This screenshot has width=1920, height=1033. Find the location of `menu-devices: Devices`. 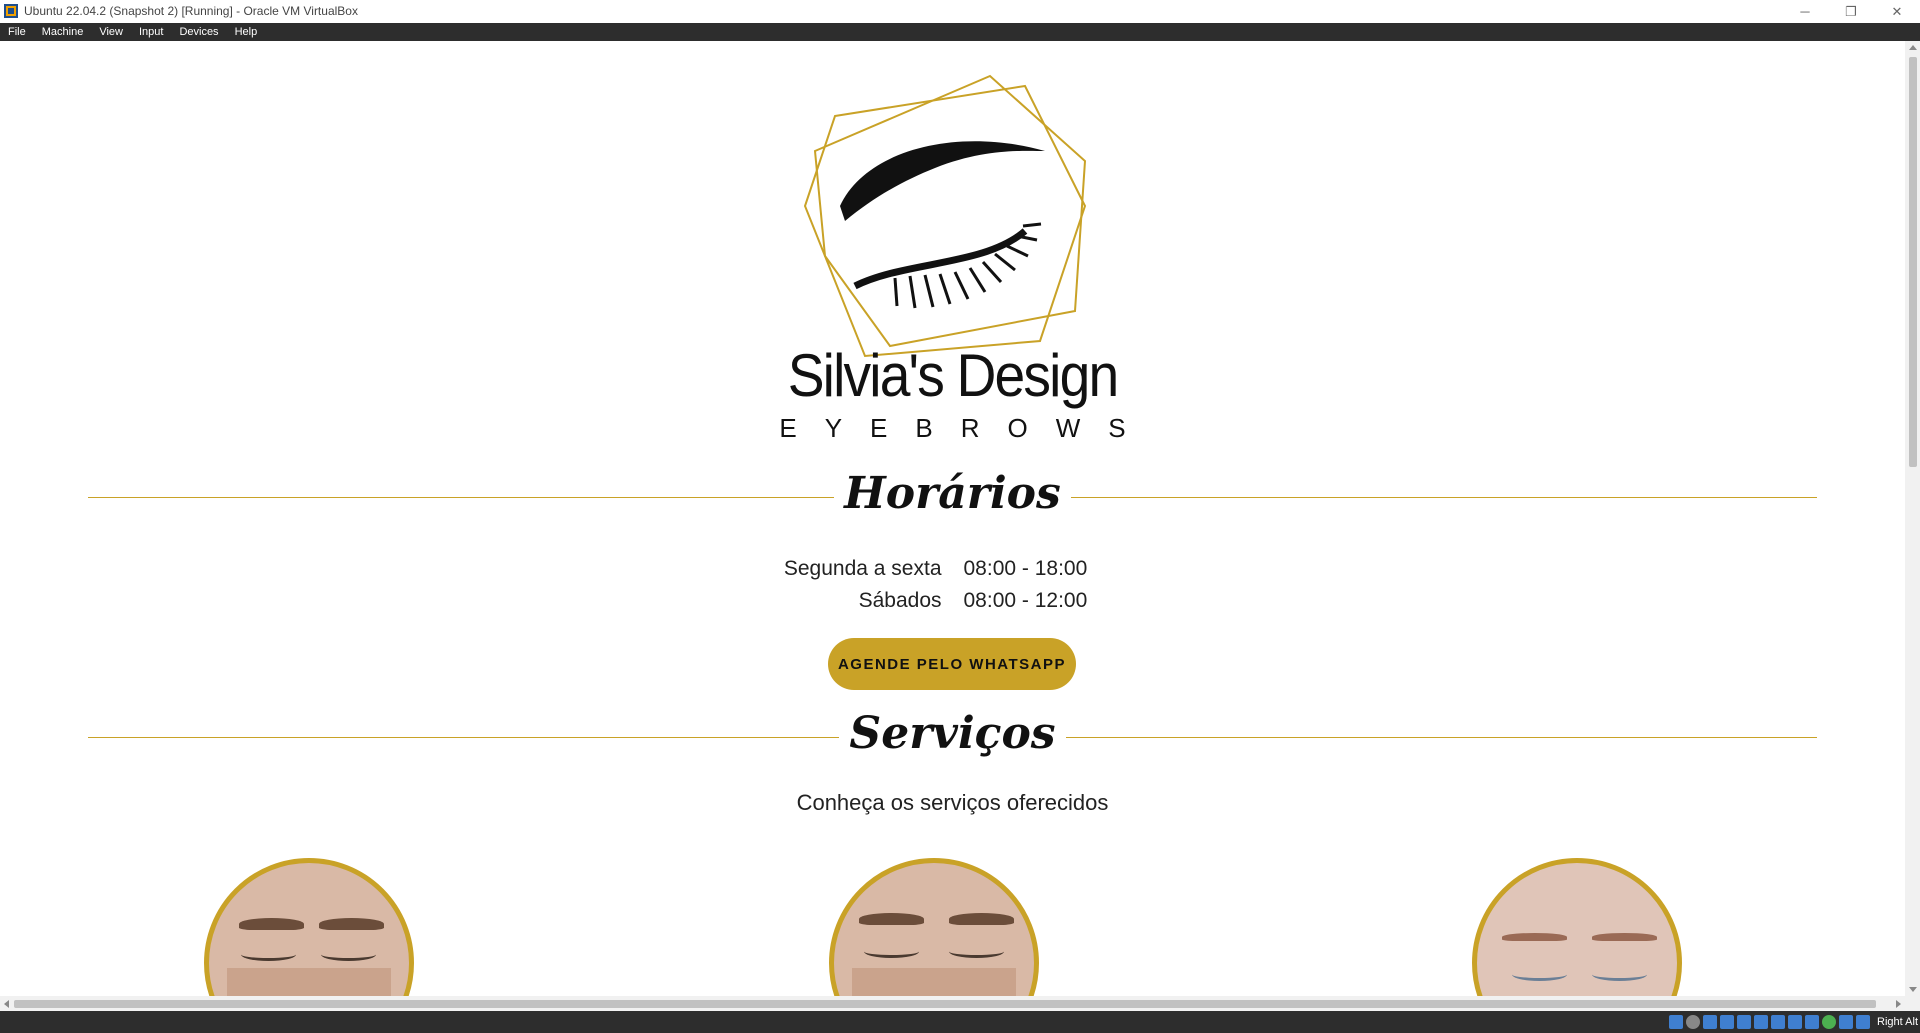

menu-devices: Devices is located at coordinates (198, 32).